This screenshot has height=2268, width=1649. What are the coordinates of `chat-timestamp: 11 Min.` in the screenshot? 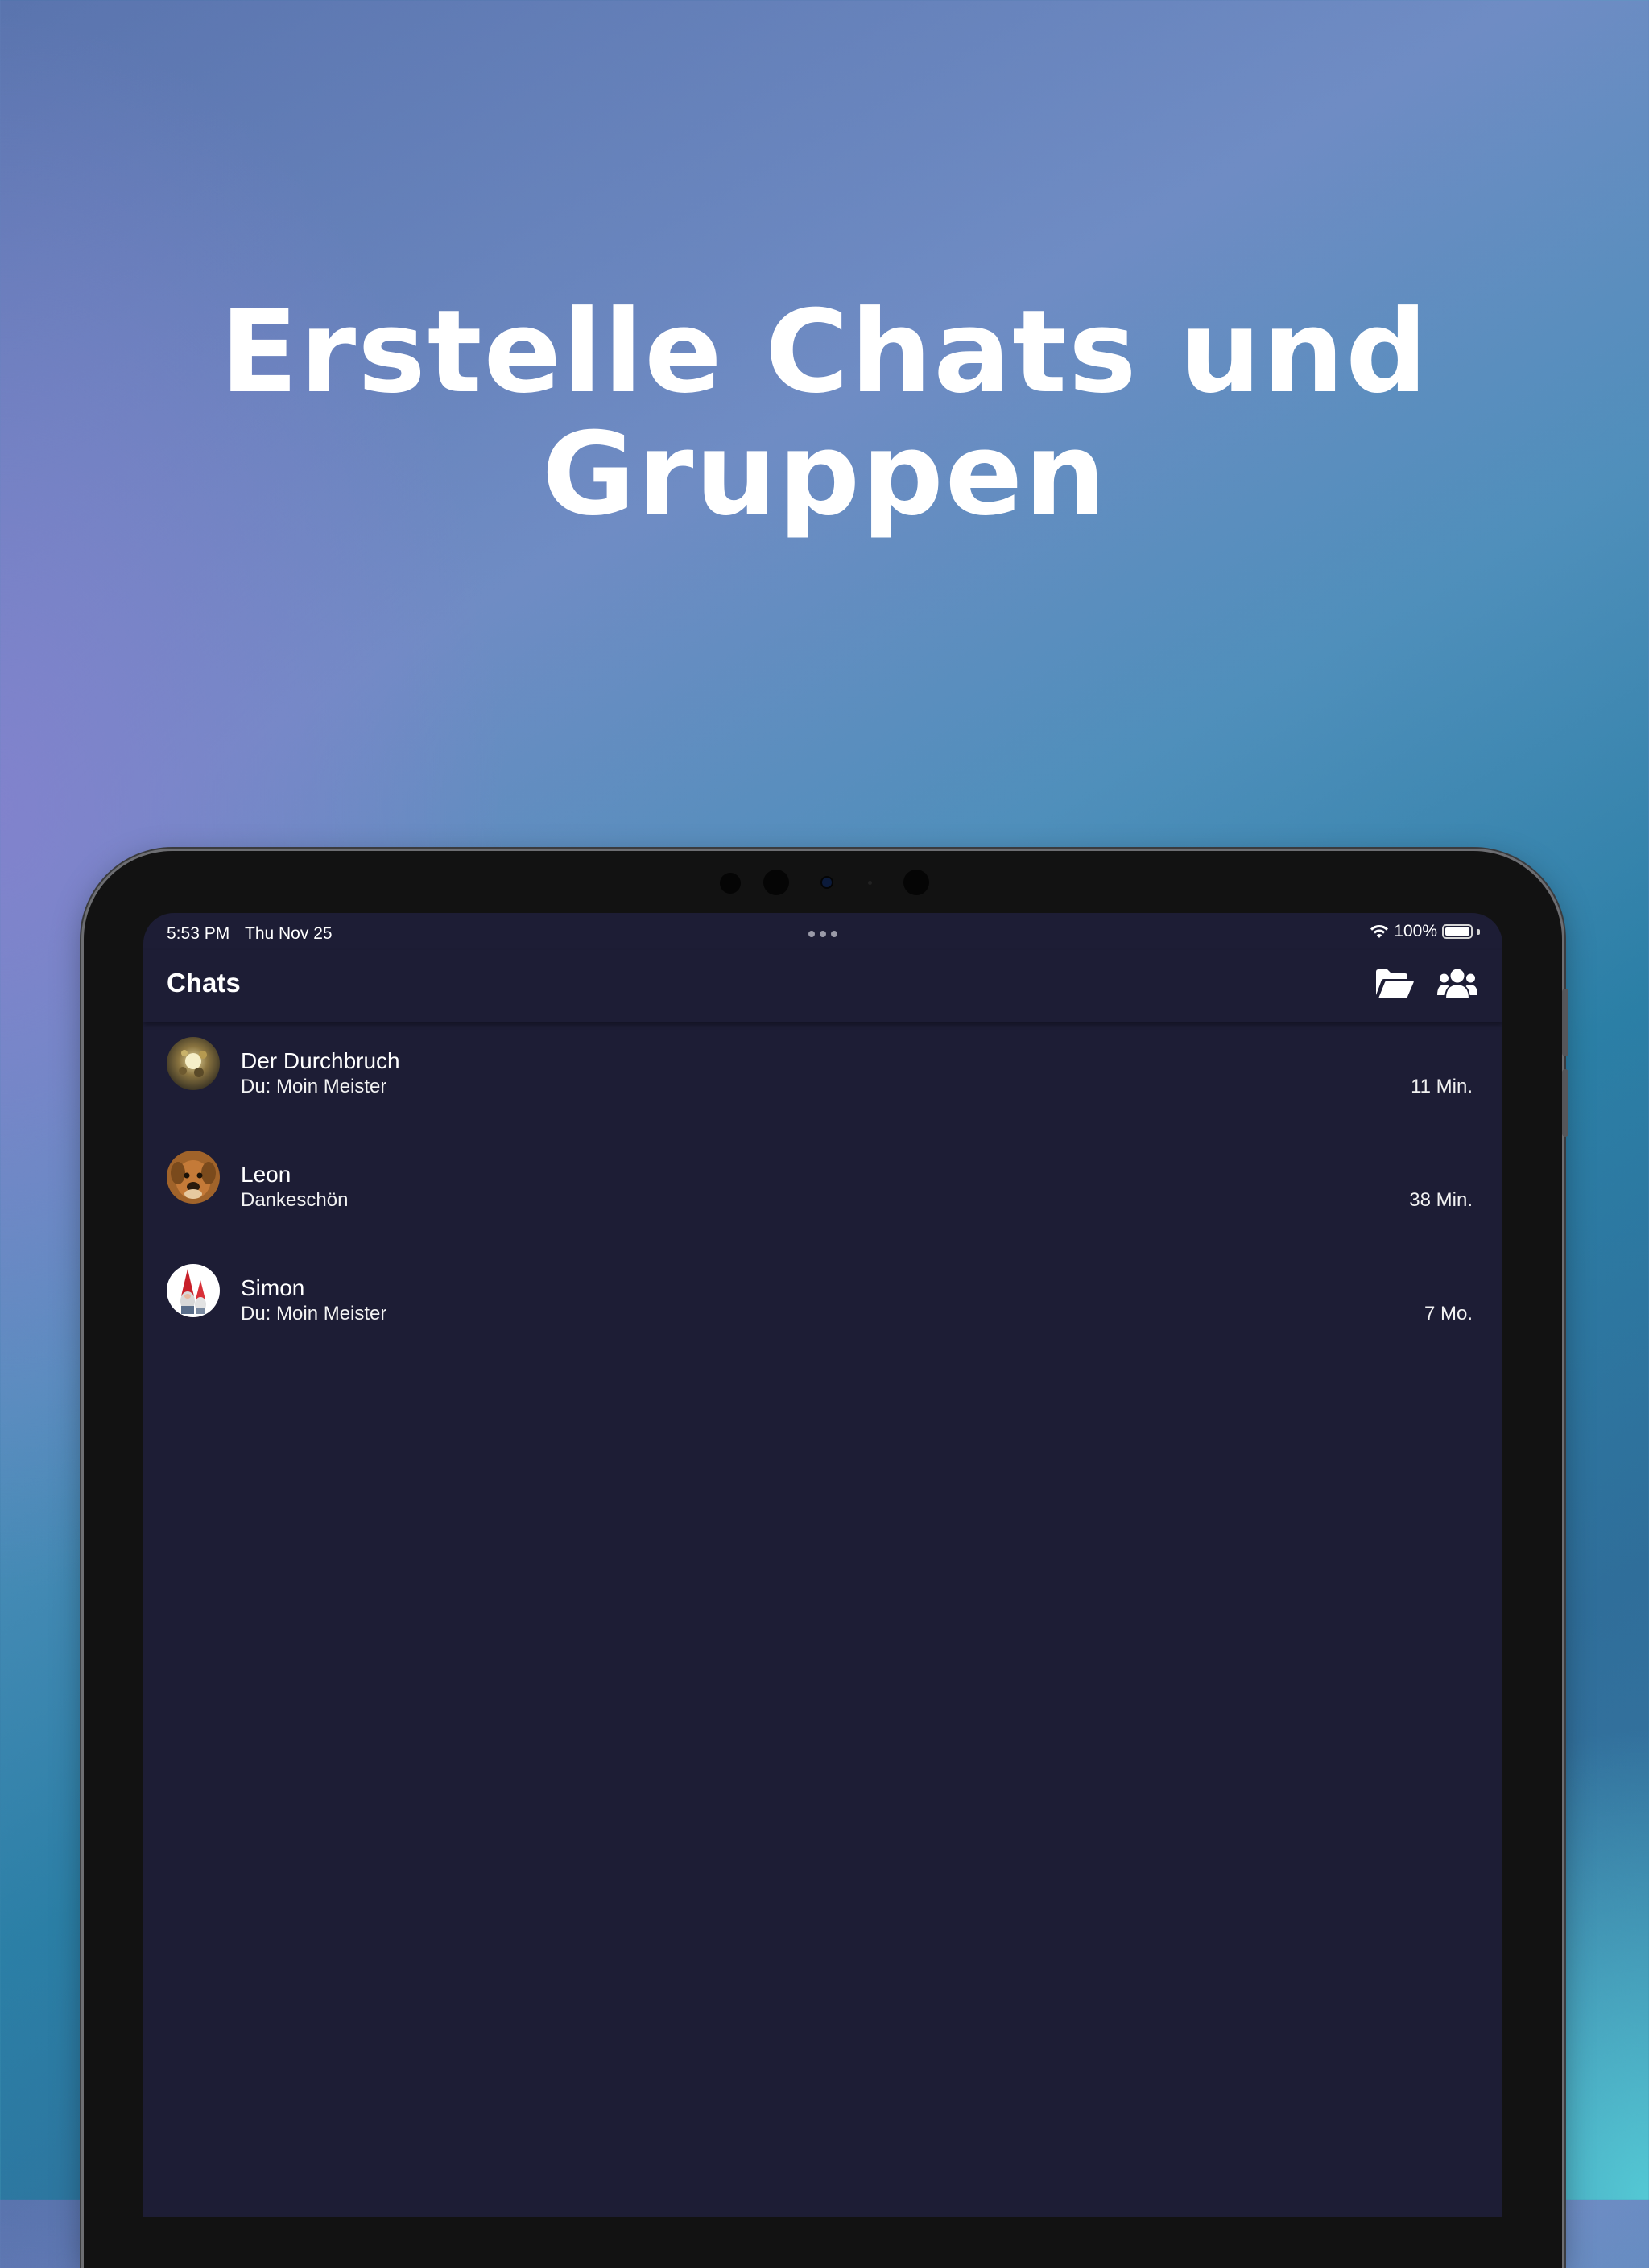 It's located at (1442, 1086).